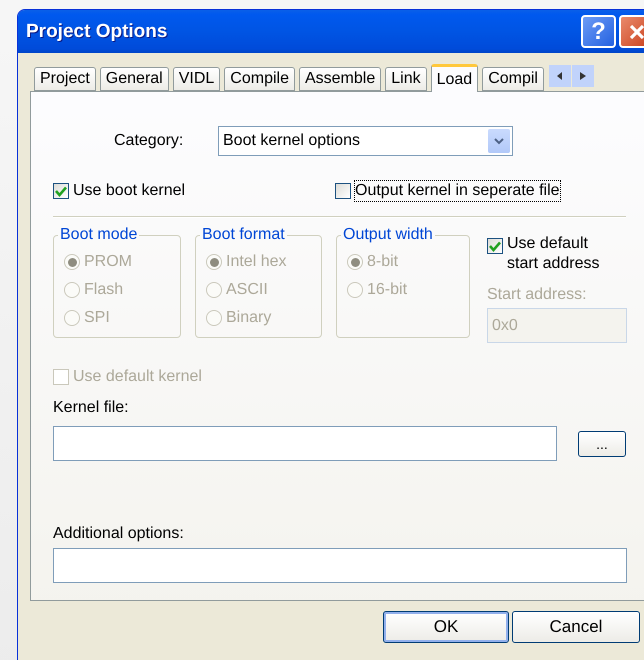 The height and width of the screenshot is (660, 644). I want to click on kernel-file-label: Kernel file:, so click(91, 408).